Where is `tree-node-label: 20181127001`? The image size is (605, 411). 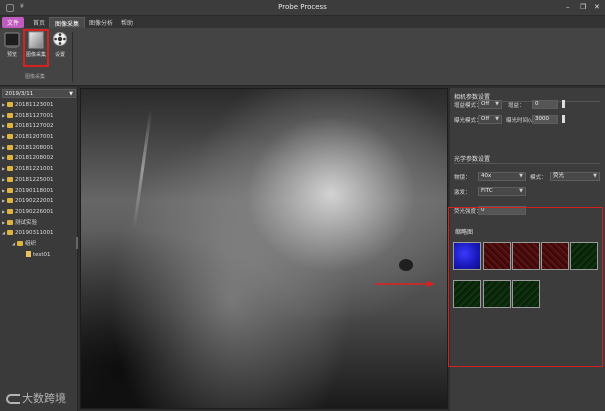 tree-node-label: 20181127001 is located at coordinates (34, 115).